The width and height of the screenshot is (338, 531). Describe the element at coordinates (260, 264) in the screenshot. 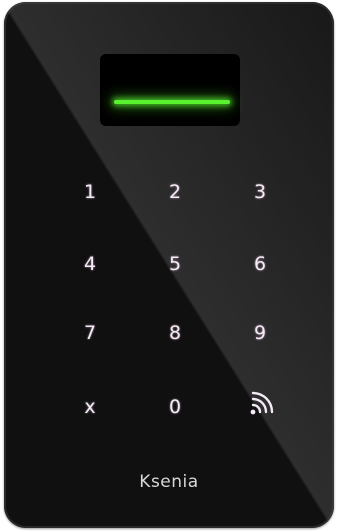

I see `key-6: 6` at that location.